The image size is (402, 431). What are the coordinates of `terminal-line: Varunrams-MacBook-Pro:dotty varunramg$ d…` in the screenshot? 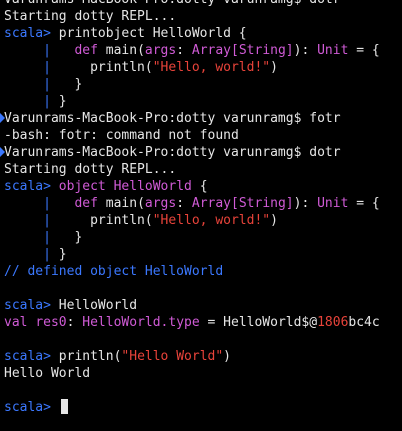 It's located at (170, 152).